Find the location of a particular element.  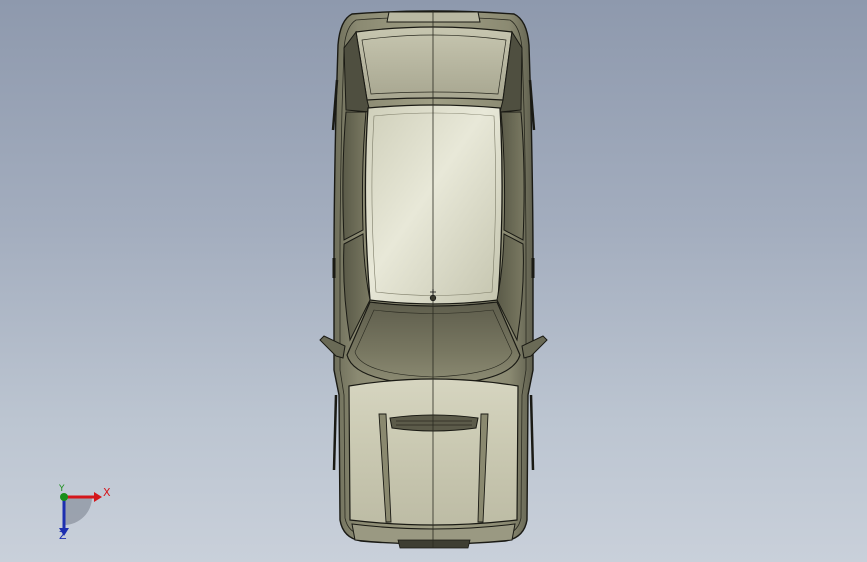

front-grille is located at coordinates (434, 544).